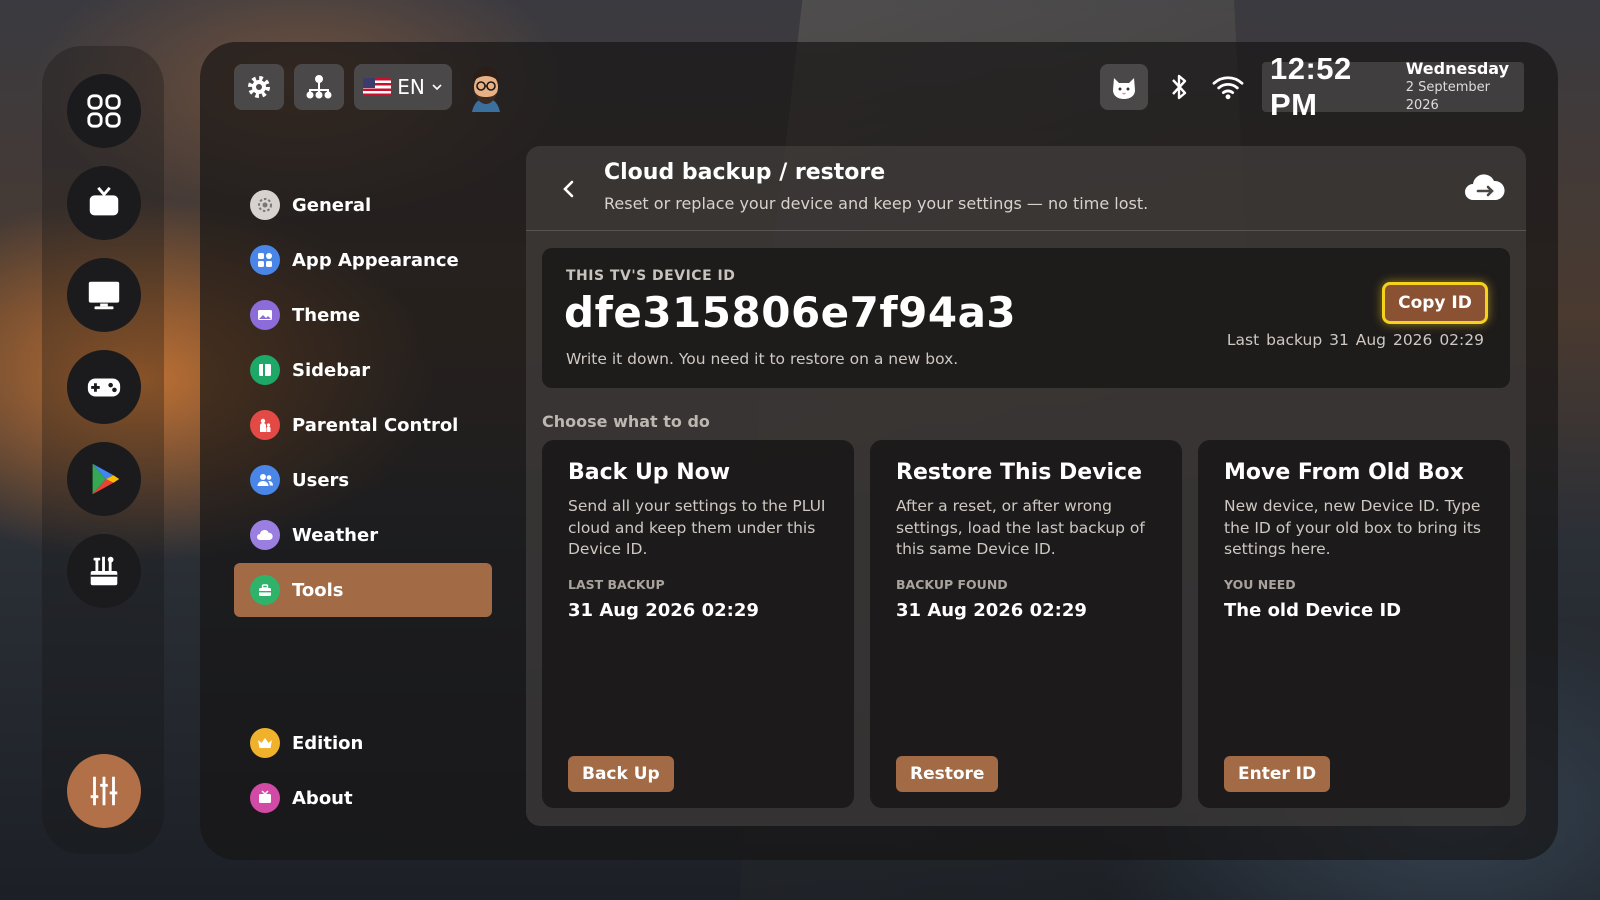  Describe the element at coordinates (621, 774) in the screenshot. I see `back-up-button: Back Up` at that location.